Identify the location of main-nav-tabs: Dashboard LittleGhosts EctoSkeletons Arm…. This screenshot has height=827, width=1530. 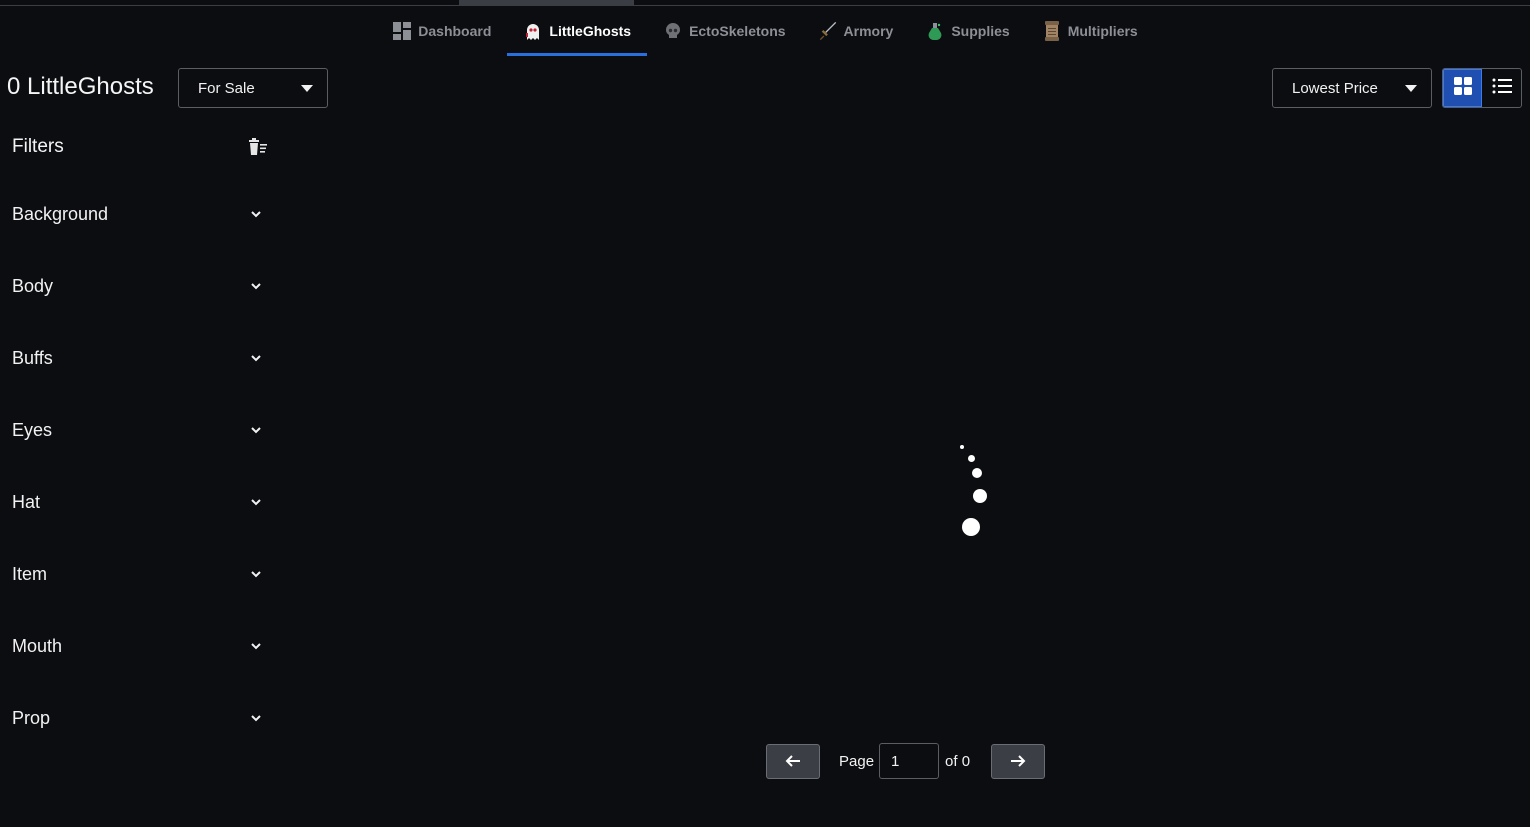
(765, 31).